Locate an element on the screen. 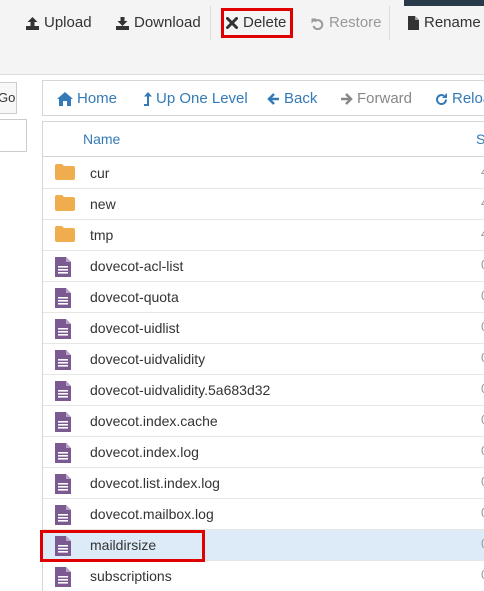  rename-button: Rename is located at coordinates (444, 23).